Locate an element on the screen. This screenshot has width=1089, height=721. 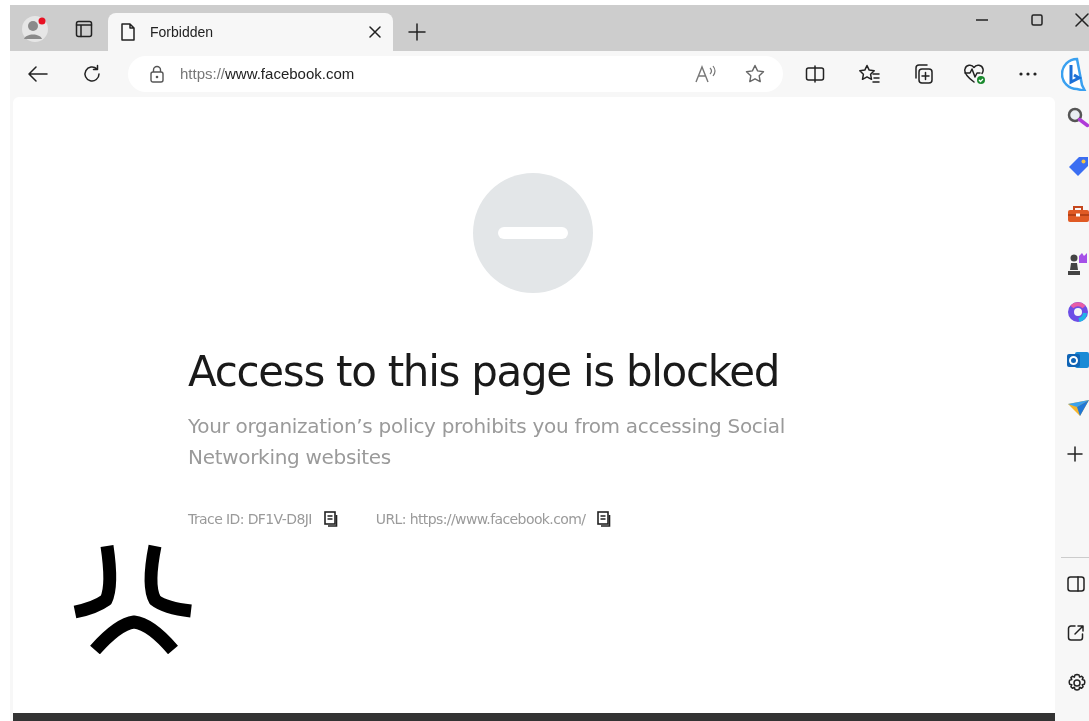
sidebar-panel-icon is located at coordinates (1076, 583).